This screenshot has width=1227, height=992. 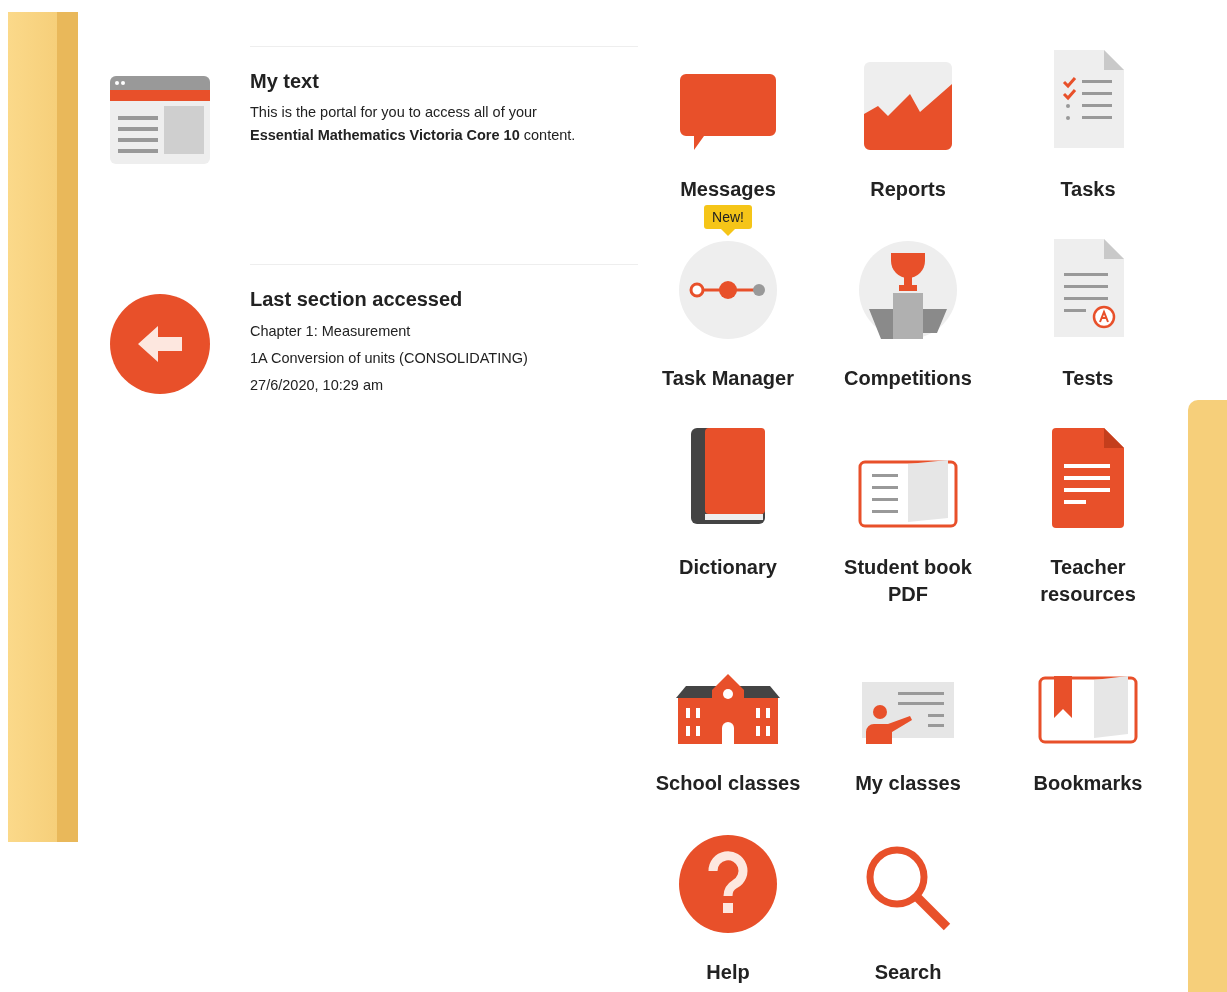 What do you see at coordinates (728, 290) in the screenshot?
I see `timeline-icon` at bounding box center [728, 290].